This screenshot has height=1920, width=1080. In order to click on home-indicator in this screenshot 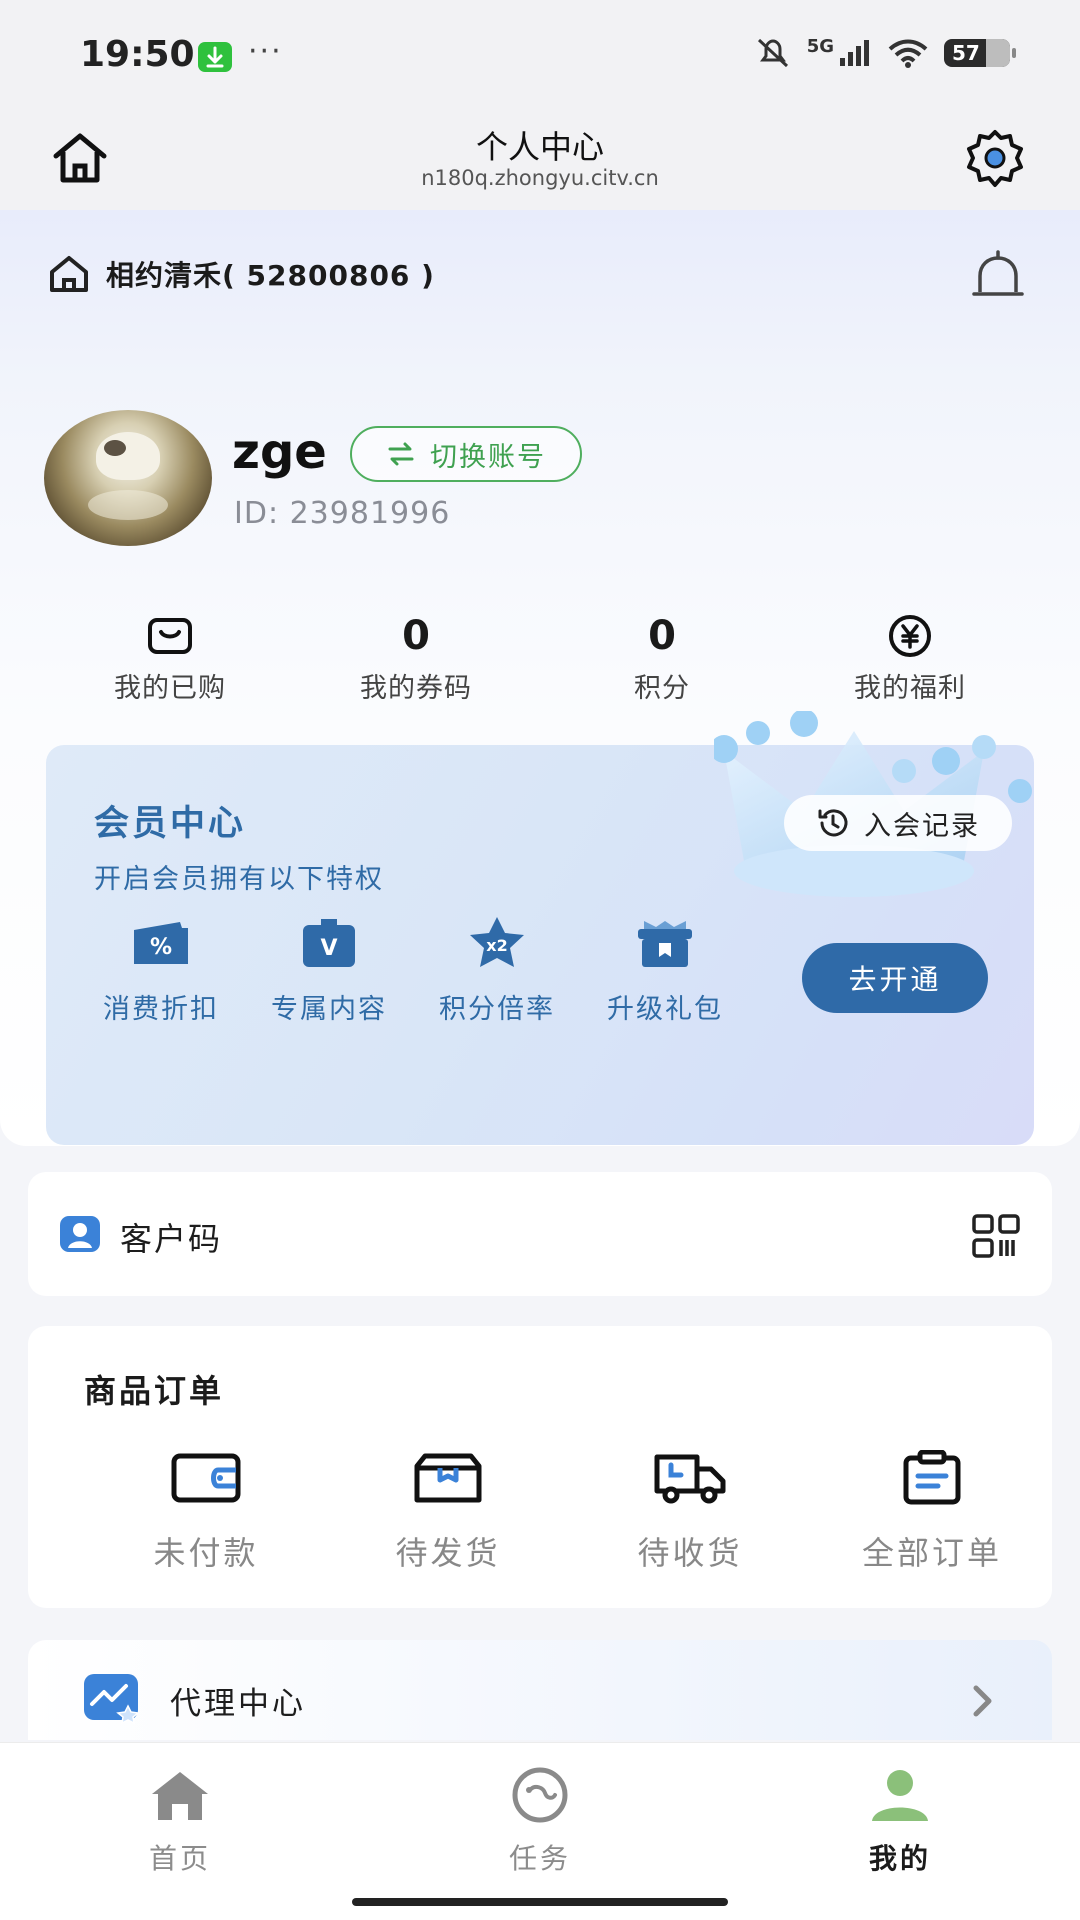, I will do `click(540, 1902)`.